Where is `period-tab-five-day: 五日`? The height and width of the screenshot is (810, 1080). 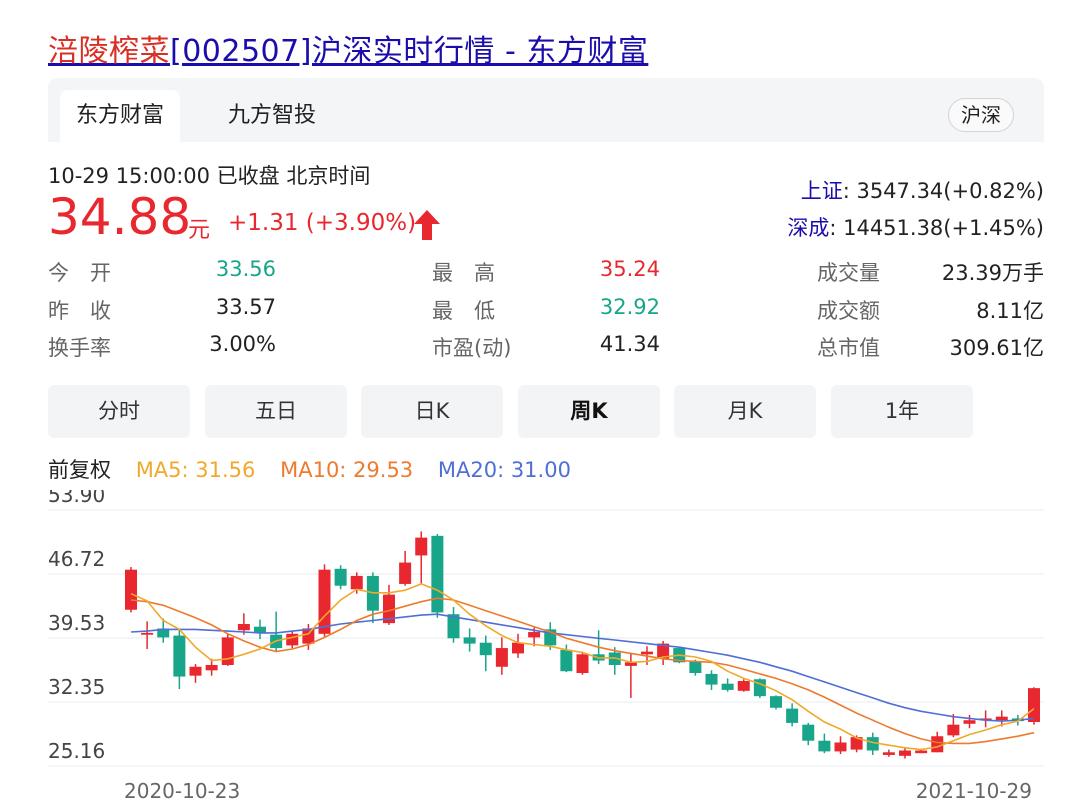
period-tab-five-day: 五日 is located at coordinates (276, 411).